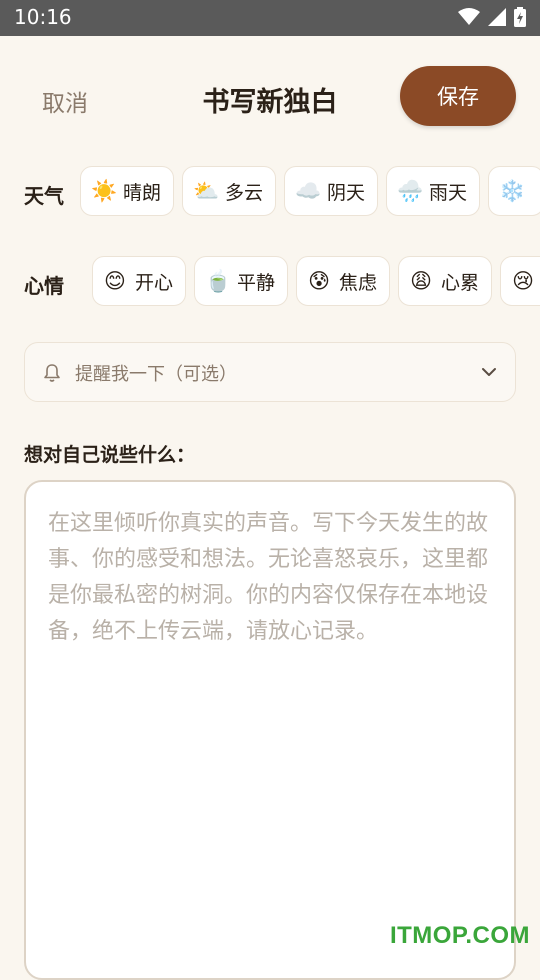  I want to click on reminder-placeholder: 提醒我一下（可选）, so click(156, 374).